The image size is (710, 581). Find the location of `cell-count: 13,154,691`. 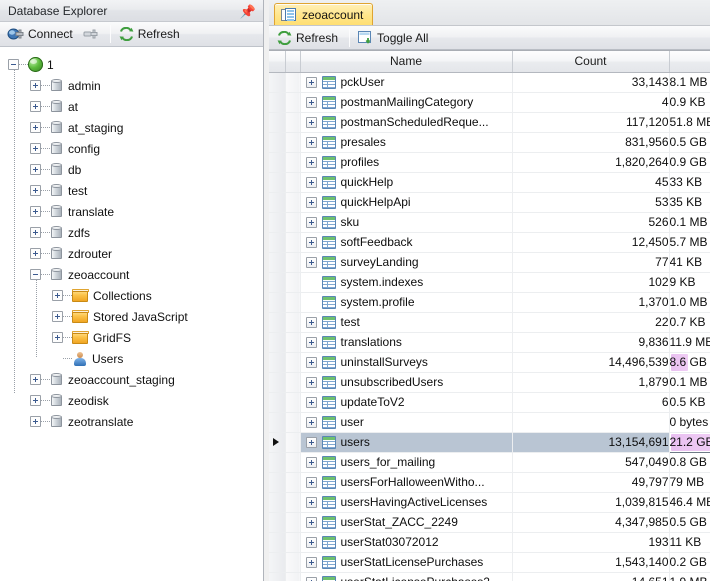

cell-count: 13,154,691 is located at coordinates (591, 442).